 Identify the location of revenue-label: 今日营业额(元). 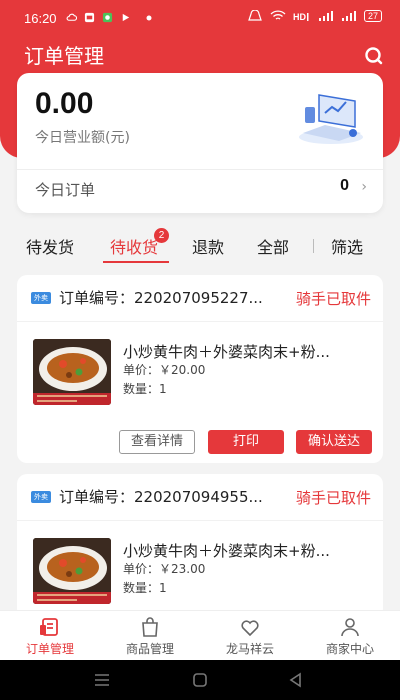
(82, 138).